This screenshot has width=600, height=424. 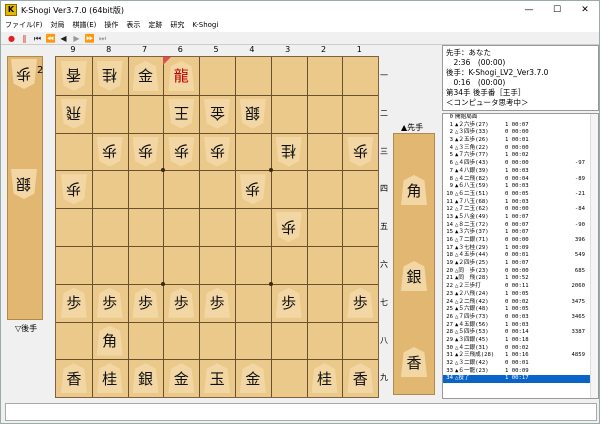 I want to click on menu-view: 表示, so click(x=133, y=25).